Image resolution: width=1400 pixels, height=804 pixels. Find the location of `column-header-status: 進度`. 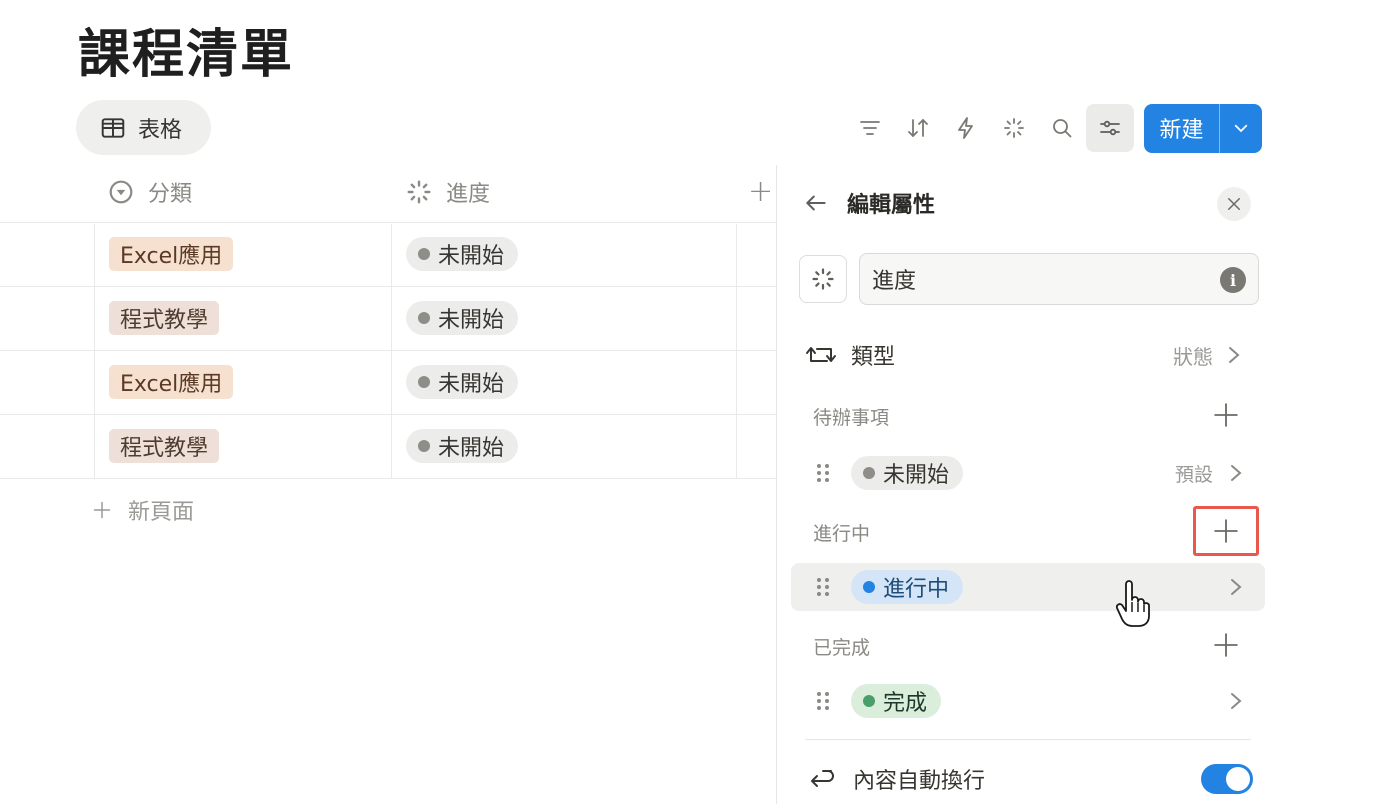

column-header-status: 進度 is located at coordinates (448, 191).